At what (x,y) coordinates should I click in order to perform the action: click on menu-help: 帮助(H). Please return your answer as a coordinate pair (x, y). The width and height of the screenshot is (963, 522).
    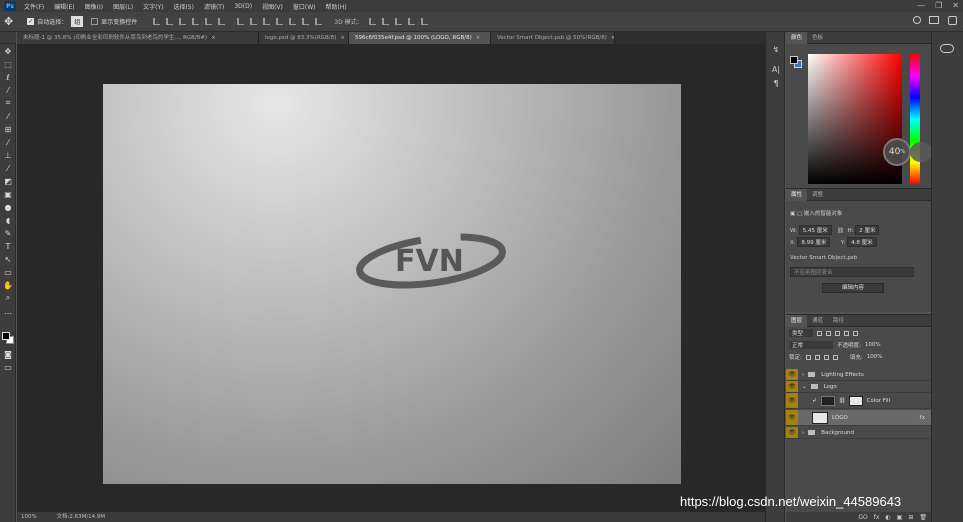
    Looking at the image, I should click on (336, 6).